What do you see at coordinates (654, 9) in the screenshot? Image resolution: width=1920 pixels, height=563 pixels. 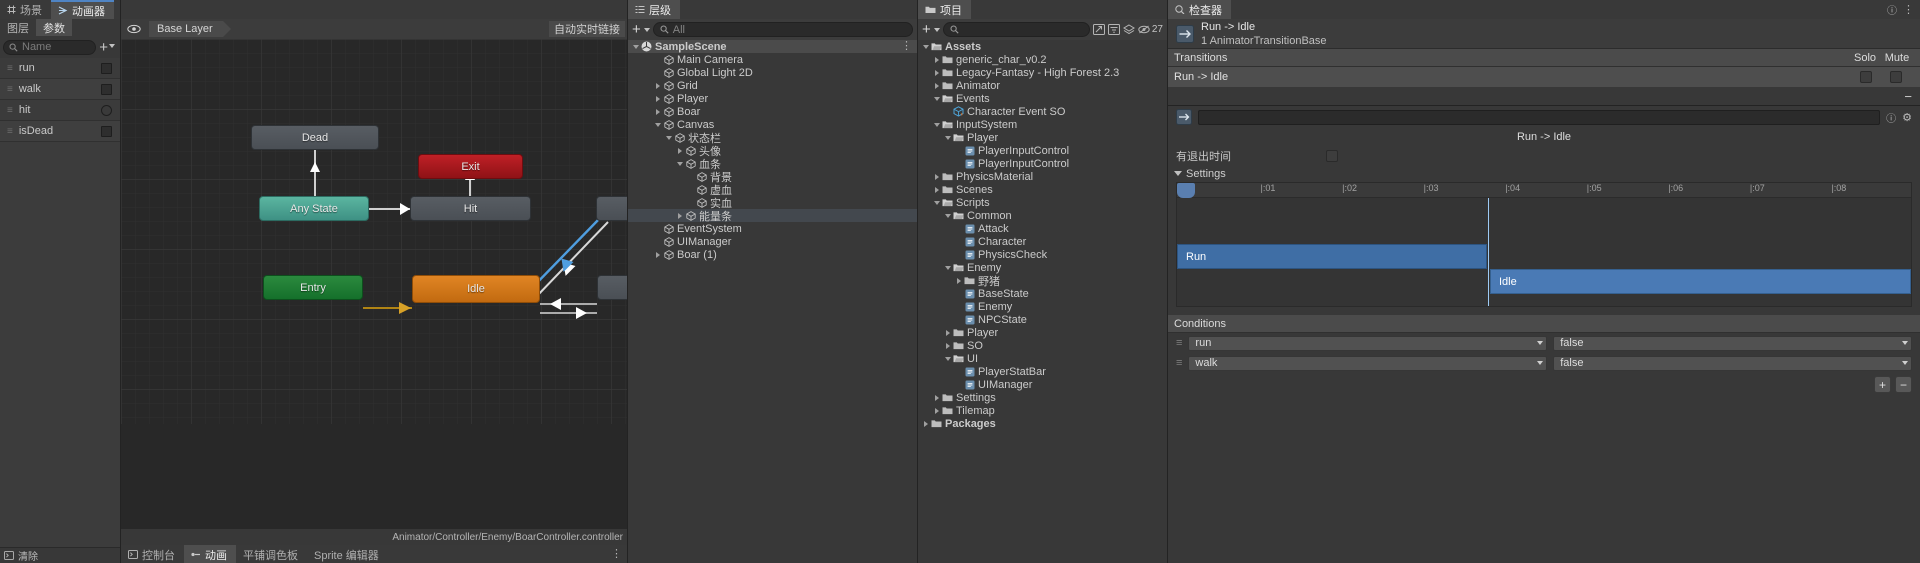 I see `tab-hierarchy: 层级` at bounding box center [654, 9].